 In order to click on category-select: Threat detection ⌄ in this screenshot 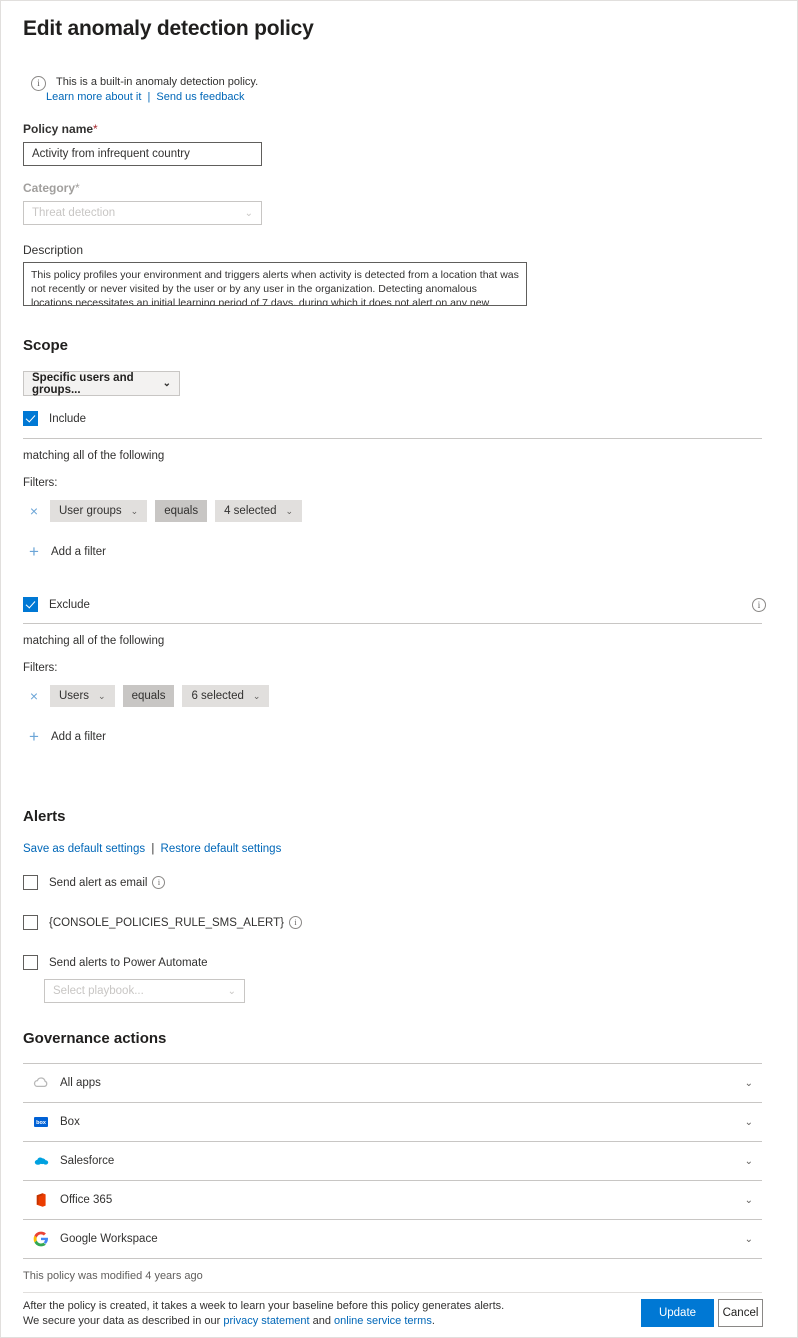, I will do `click(142, 213)`.